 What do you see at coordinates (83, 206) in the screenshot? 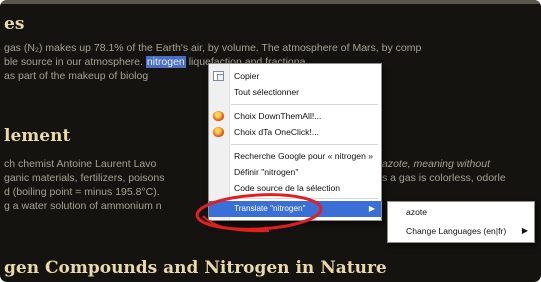
I see `paragraph-line: g a water solution of ammonium n` at bounding box center [83, 206].